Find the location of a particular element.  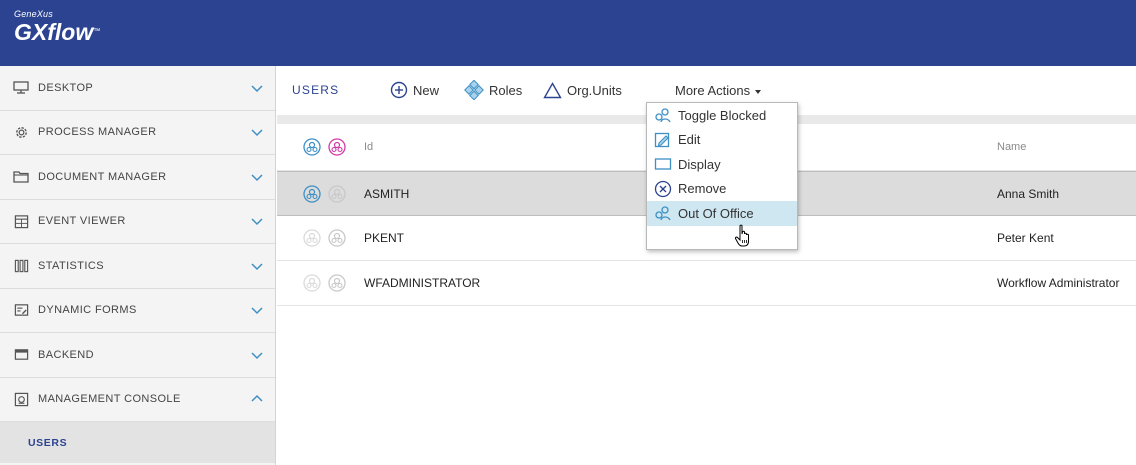

sidebar-item-backend: BACKEND is located at coordinates (137, 355).